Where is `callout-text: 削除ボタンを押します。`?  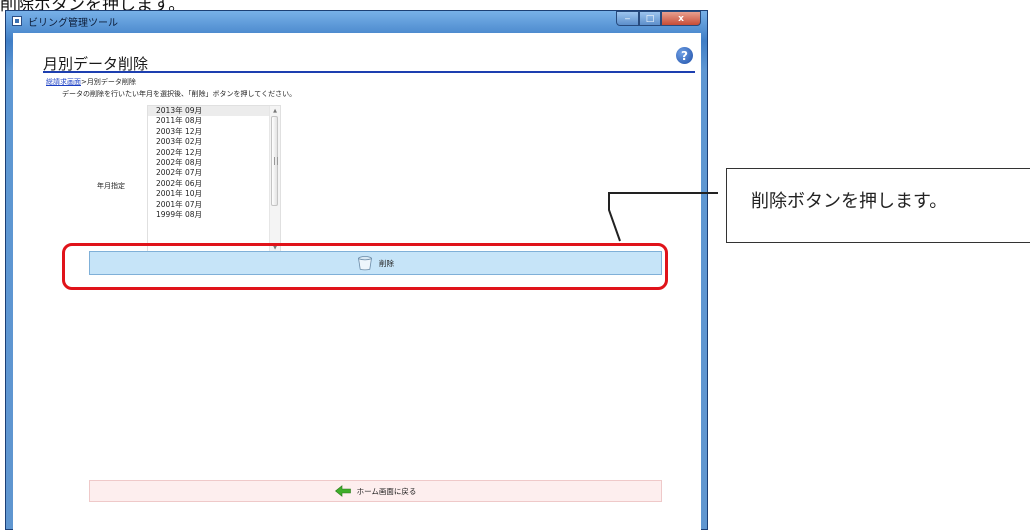
callout-text: 削除ボタンを押します。 is located at coordinates (849, 201).